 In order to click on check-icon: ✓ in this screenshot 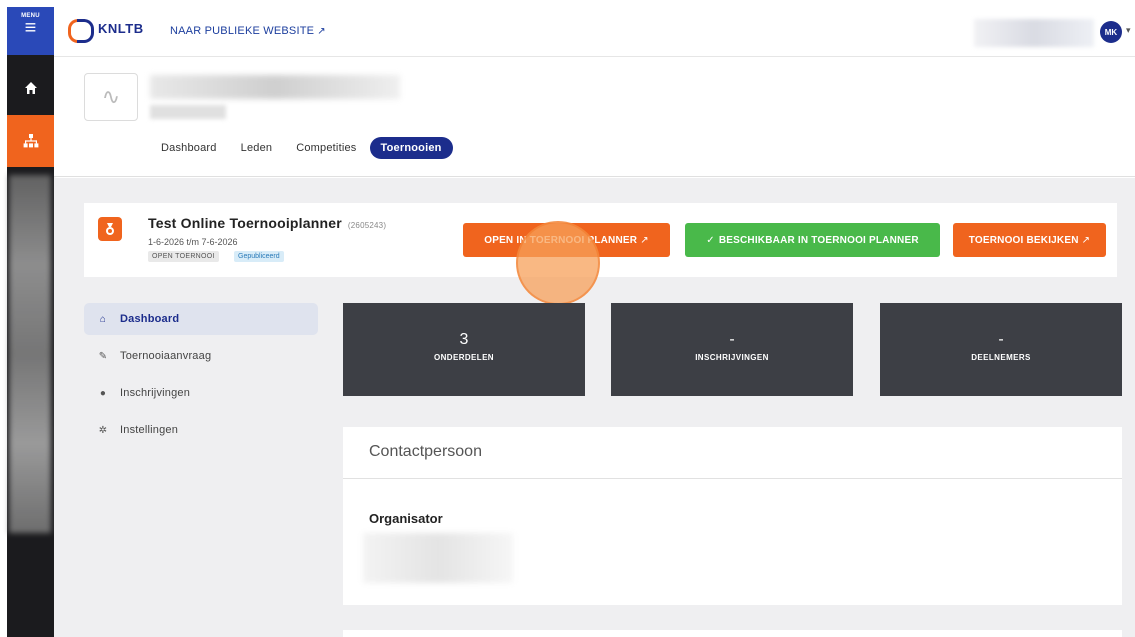, I will do `click(710, 240)`.